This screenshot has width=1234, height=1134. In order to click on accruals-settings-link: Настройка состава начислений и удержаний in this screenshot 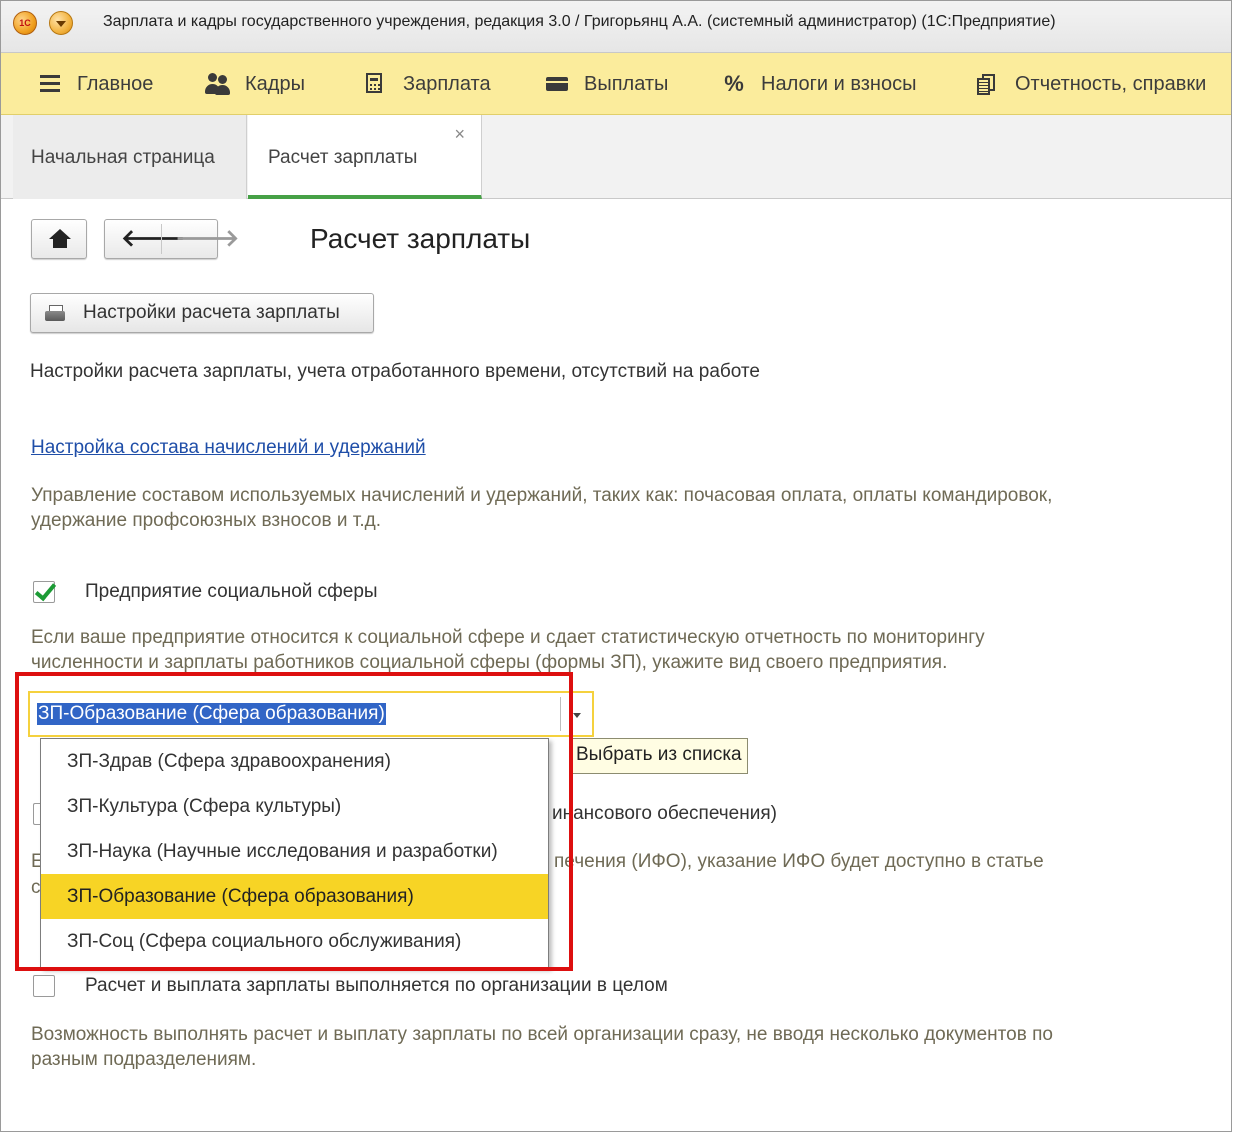, I will do `click(228, 448)`.